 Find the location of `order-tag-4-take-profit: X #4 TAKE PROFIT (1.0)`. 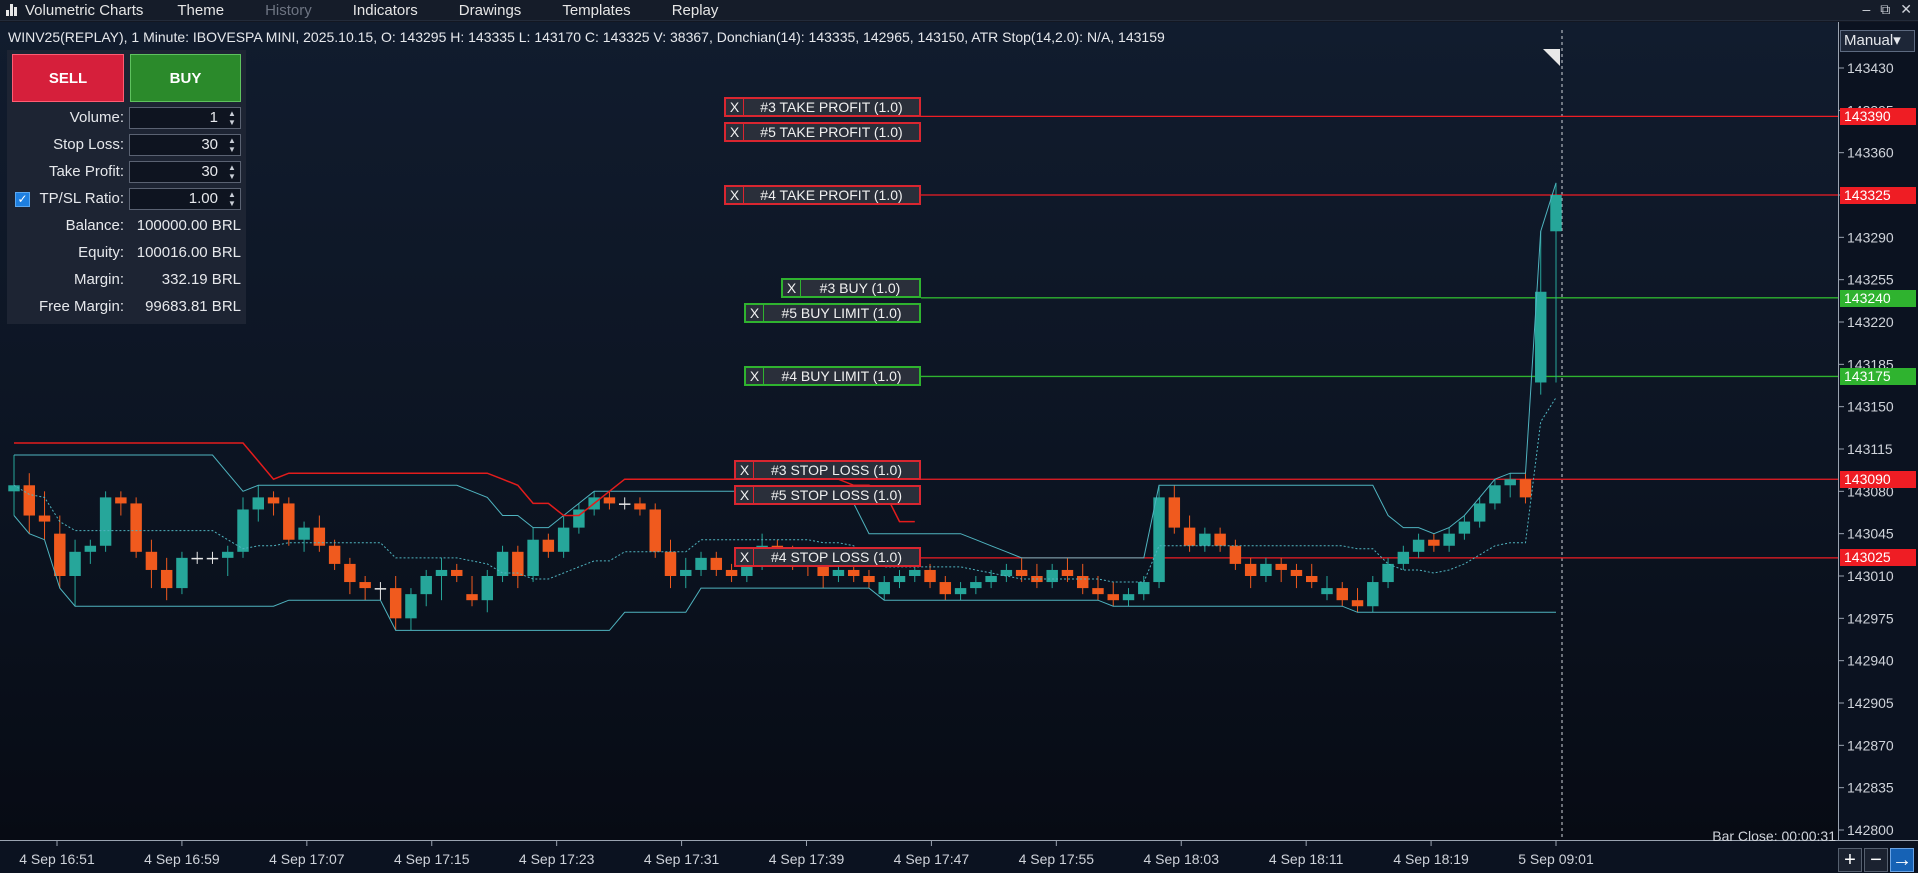

order-tag-4-take-profit: X #4 TAKE PROFIT (1.0) is located at coordinates (822, 195).